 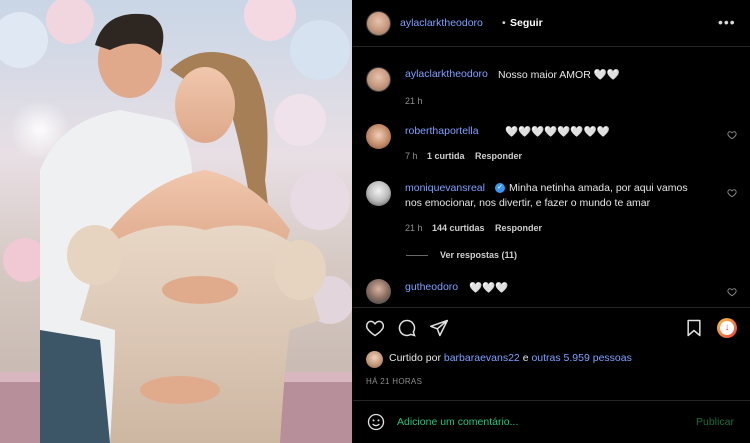 What do you see at coordinates (458, 228) in the screenshot?
I see `comment-likes: 144 curtidas` at bounding box center [458, 228].